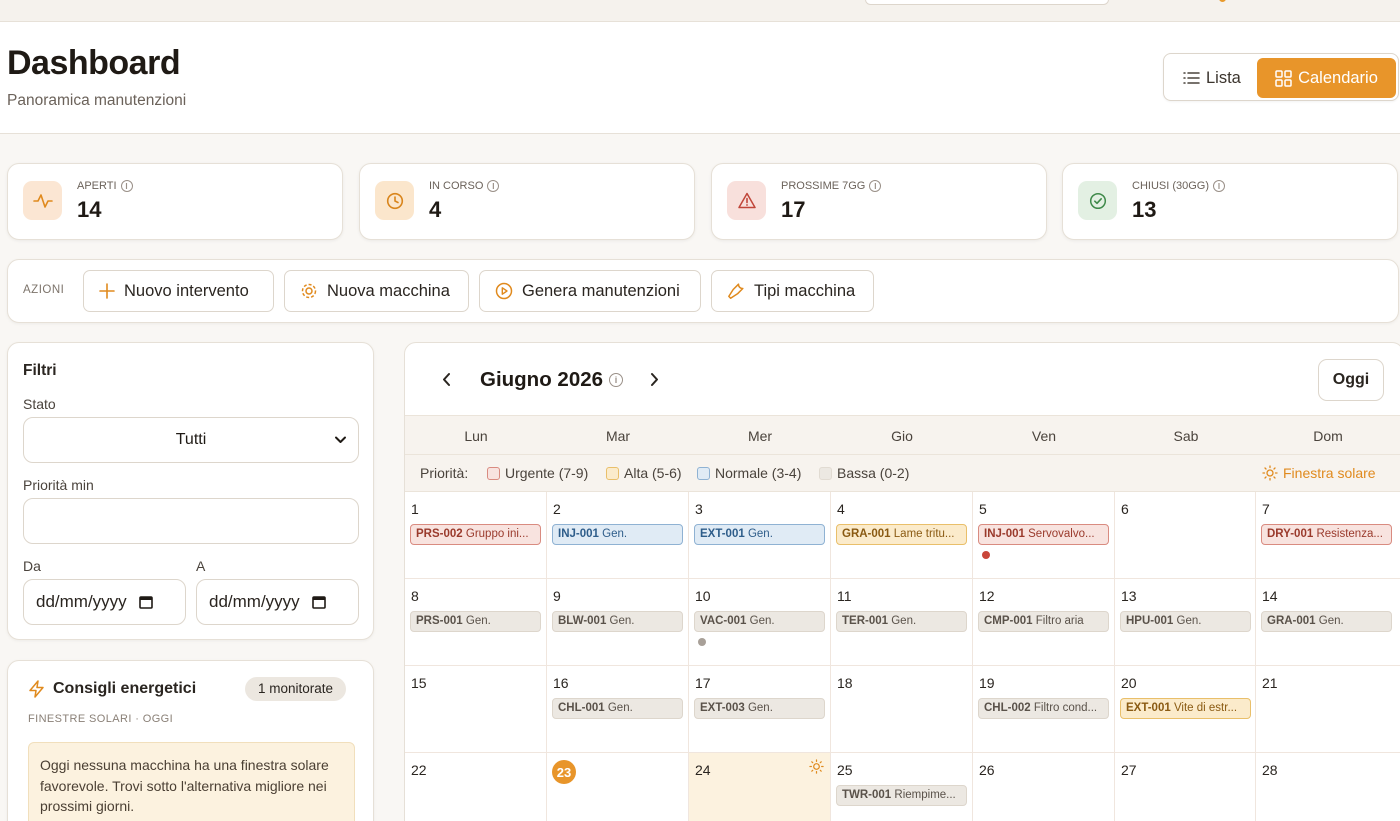 Image resolution: width=1400 pixels, height=821 pixels. What do you see at coordinates (178, 291) in the screenshot?
I see `new-intervention-button: Nuovo intervento` at bounding box center [178, 291].